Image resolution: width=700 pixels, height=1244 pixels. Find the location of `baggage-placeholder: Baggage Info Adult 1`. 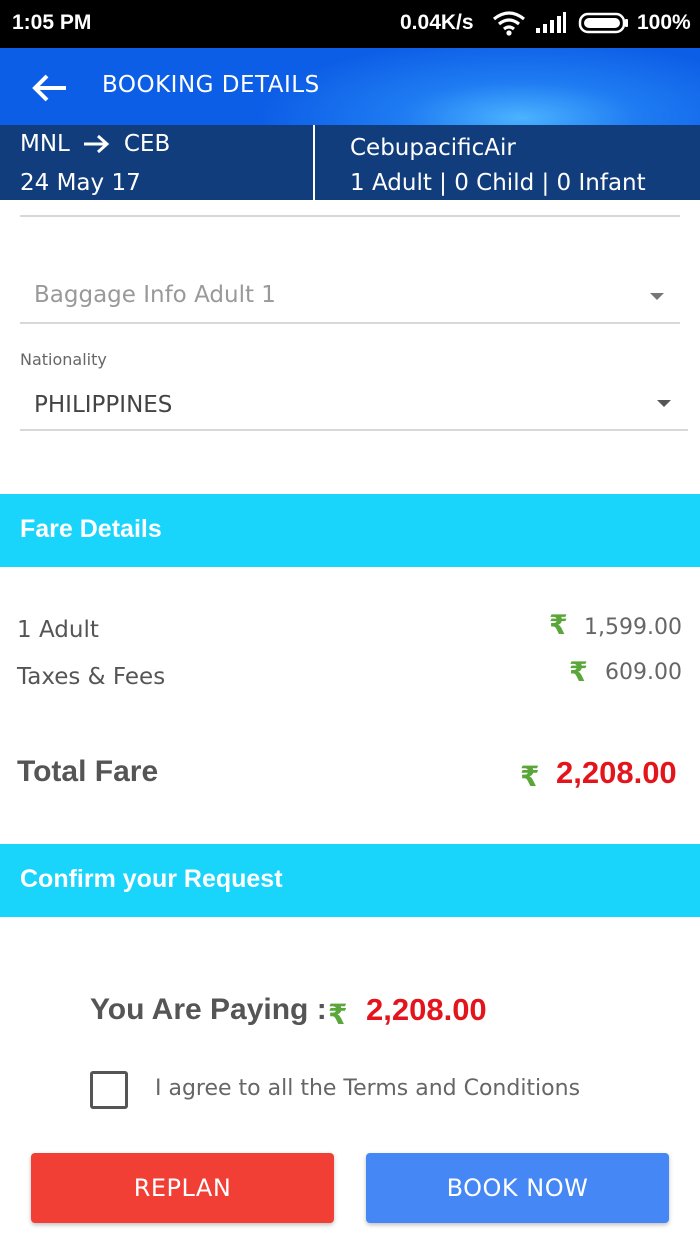

baggage-placeholder: Baggage Info Adult 1 is located at coordinates (155, 295).